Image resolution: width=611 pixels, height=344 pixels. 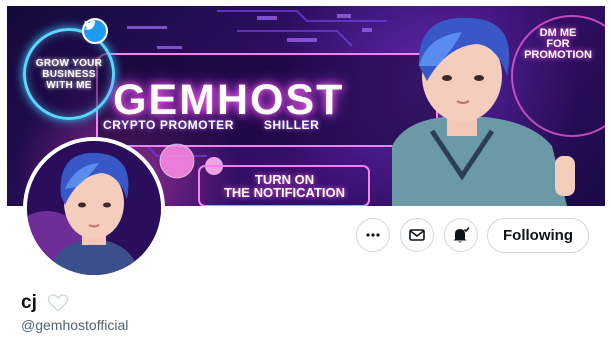 I want to click on dm-callout: DM ME FOR PROMOTION, so click(x=558, y=44).